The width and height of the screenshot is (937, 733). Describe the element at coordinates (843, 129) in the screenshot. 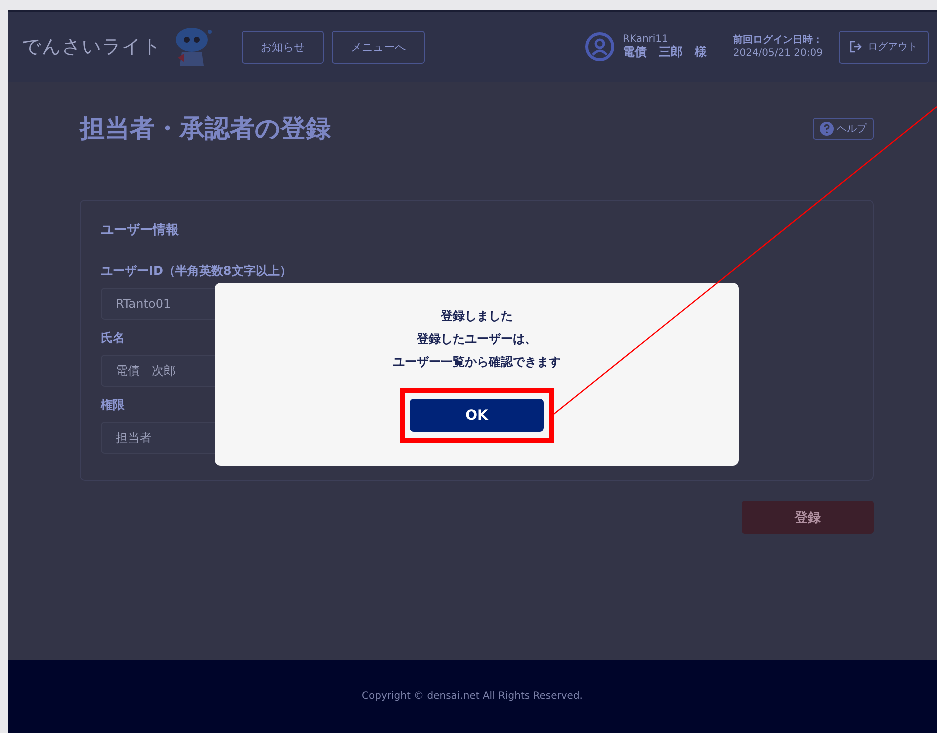

I see `help-button: ヘルプ` at that location.